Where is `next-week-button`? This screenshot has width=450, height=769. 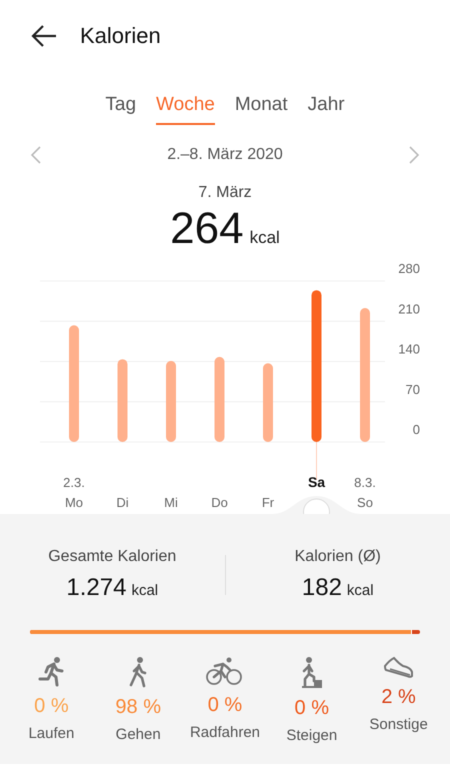
next-week-button is located at coordinates (414, 155).